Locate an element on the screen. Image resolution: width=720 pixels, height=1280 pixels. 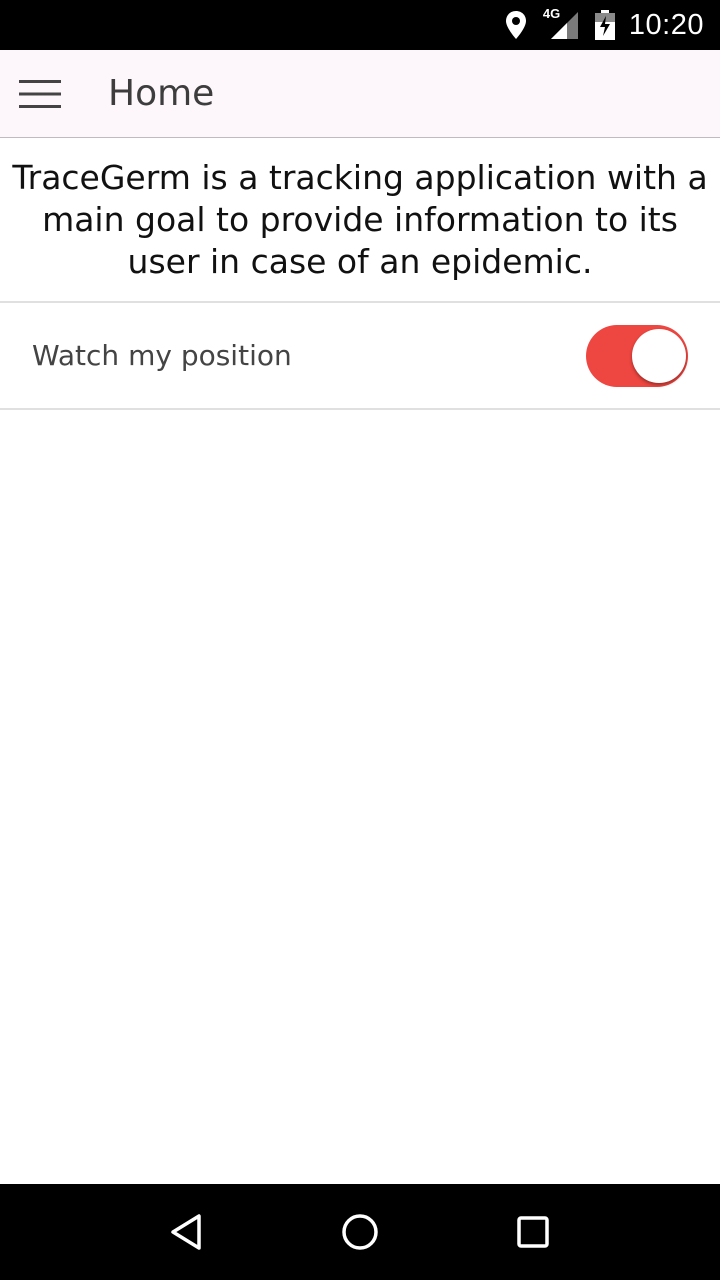
watch-position-toggle is located at coordinates (637, 355).